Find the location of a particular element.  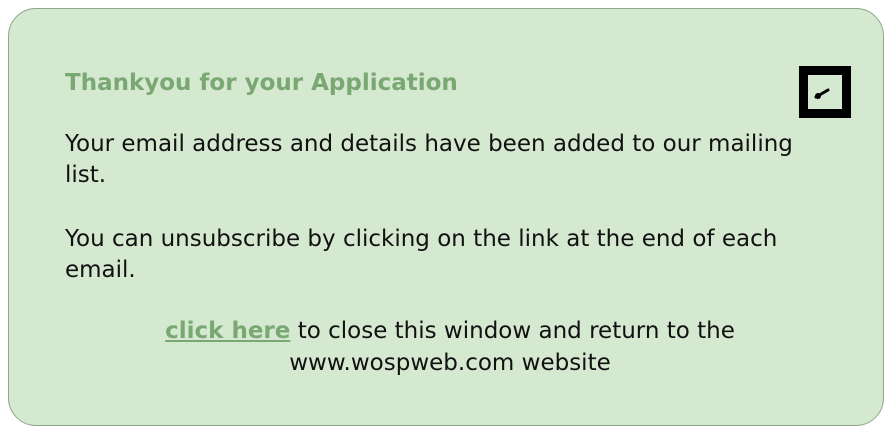

close-button-inner is located at coordinates (825, 92).